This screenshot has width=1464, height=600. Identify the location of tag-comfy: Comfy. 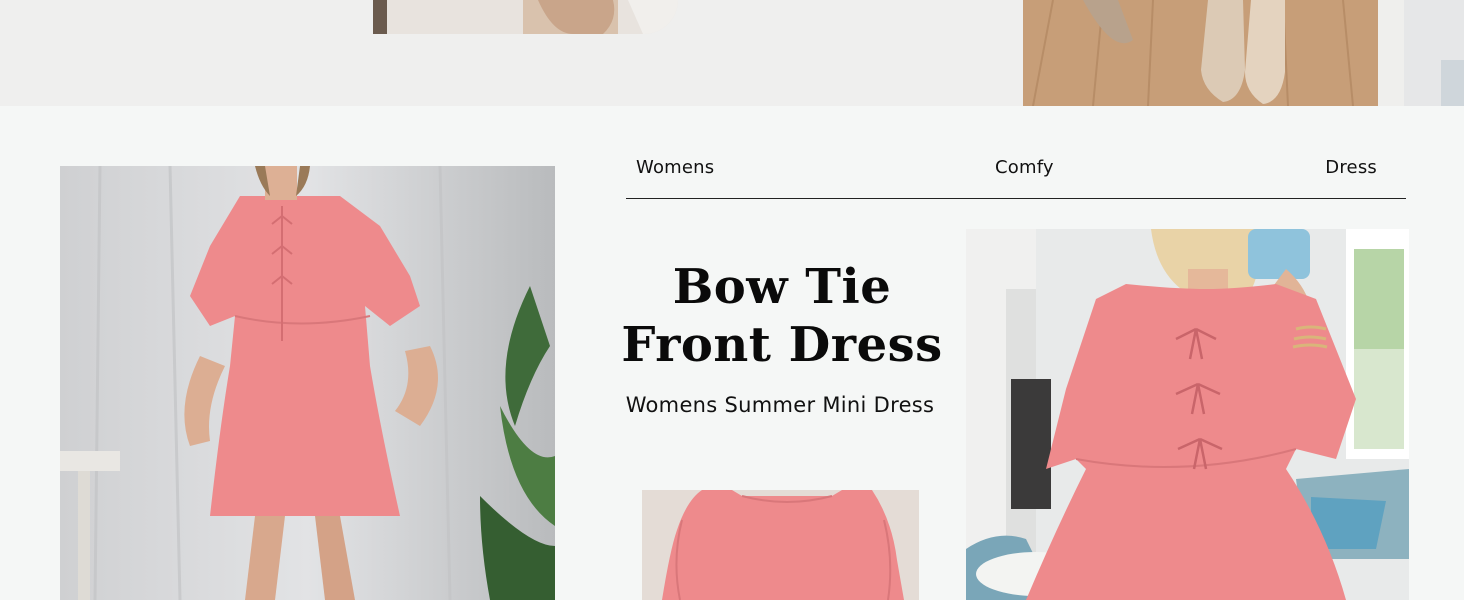
(1024, 167).